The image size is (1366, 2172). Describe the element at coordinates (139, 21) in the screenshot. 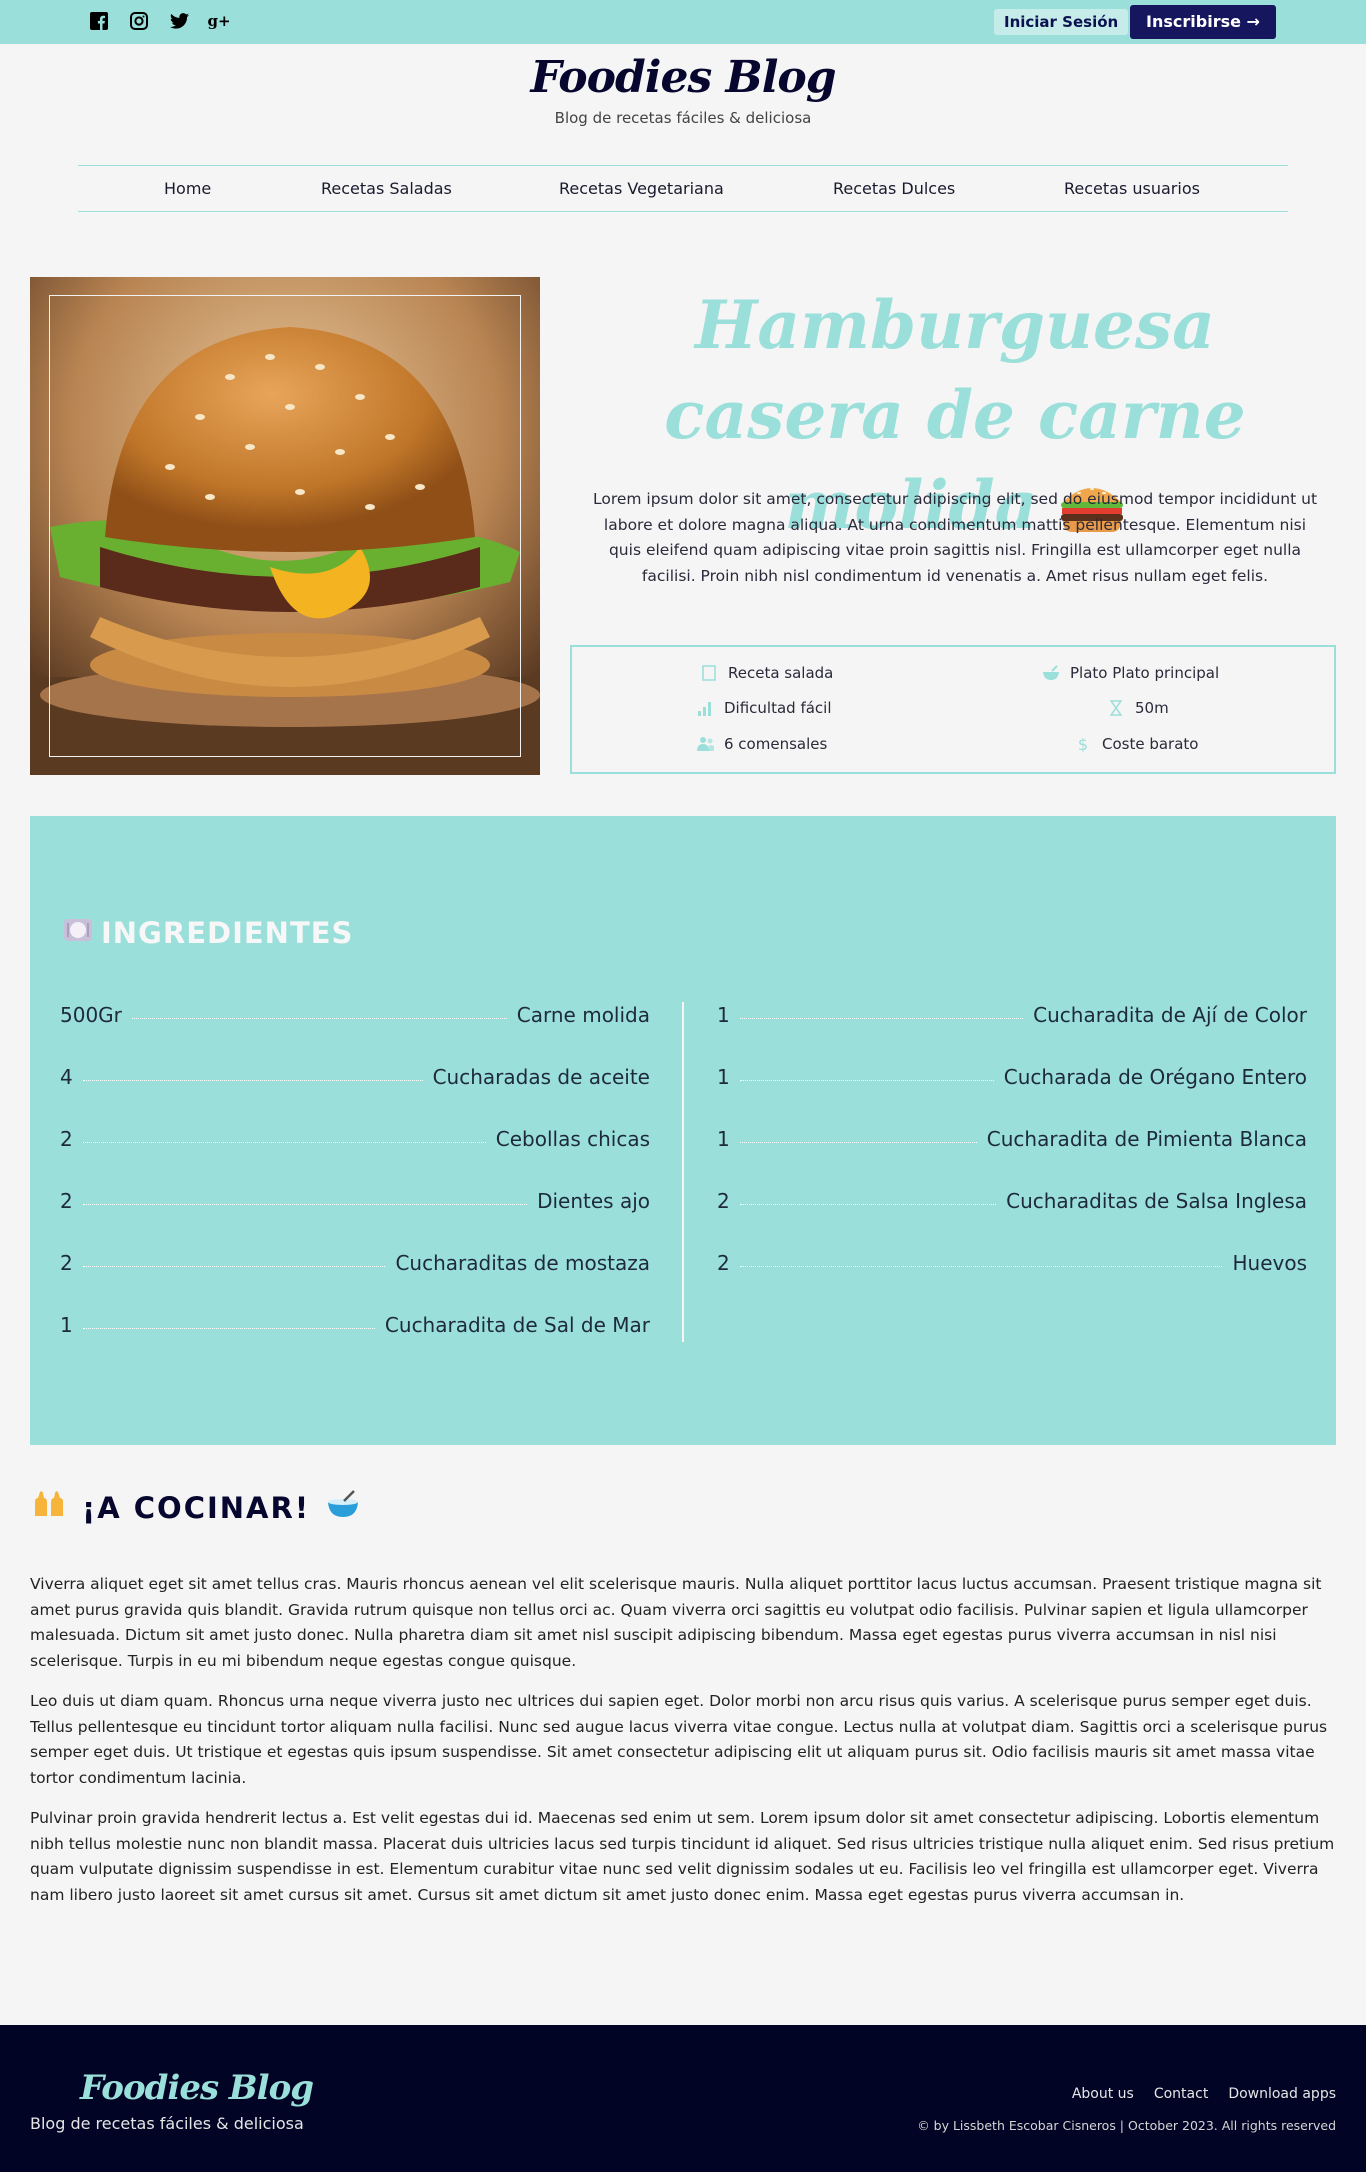

I see `instagram-icon` at that location.